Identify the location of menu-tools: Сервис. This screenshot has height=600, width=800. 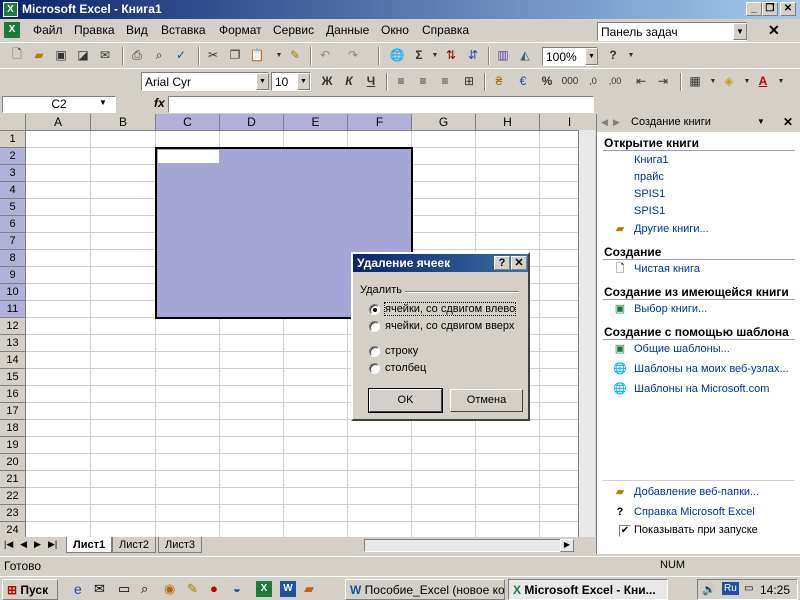
(293, 30).